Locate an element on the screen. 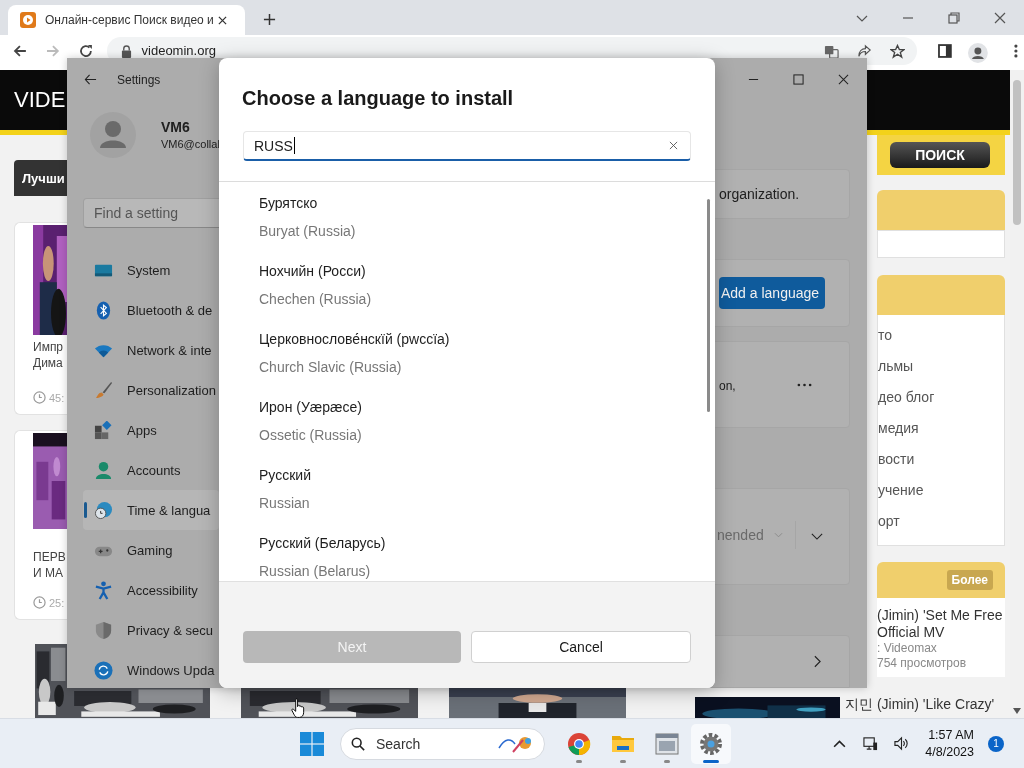 The width and height of the screenshot is (1024, 768). bluetooth-icon is located at coordinates (103, 310).